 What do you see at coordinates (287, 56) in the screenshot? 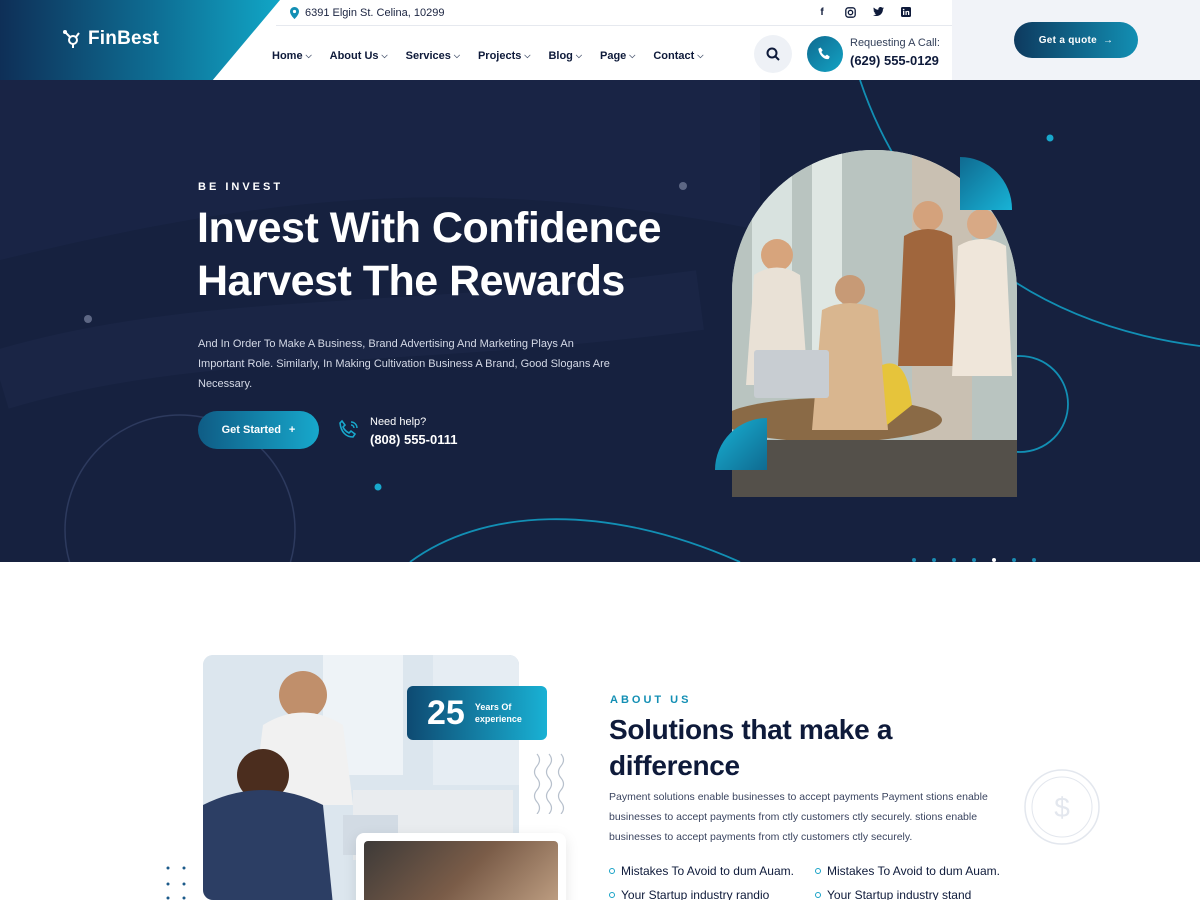
I see `nav-label: Home` at bounding box center [287, 56].